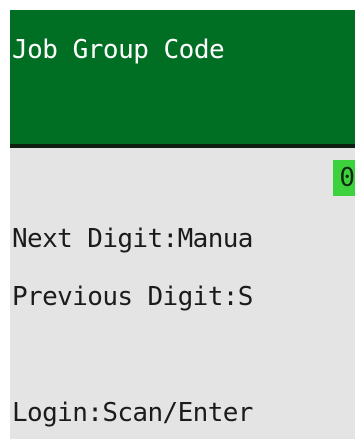  I want to click on next-digit-hint: Next Digit:Manua, so click(132, 239).